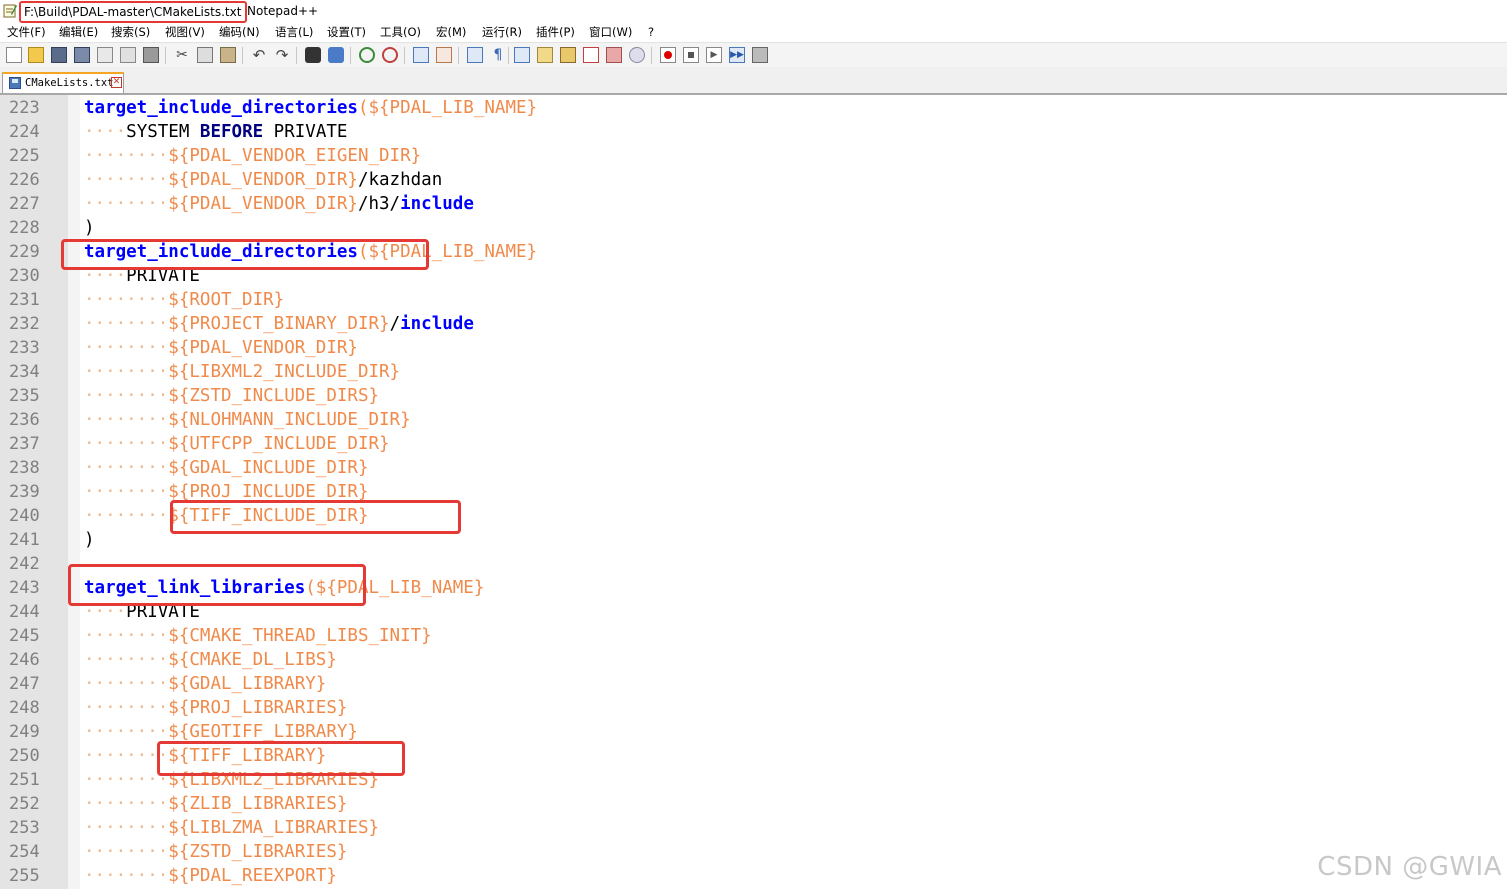 This screenshot has width=1507, height=889. What do you see at coordinates (502, 32) in the screenshot?
I see `menu-run: 运行(R)` at bounding box center [502, 32].